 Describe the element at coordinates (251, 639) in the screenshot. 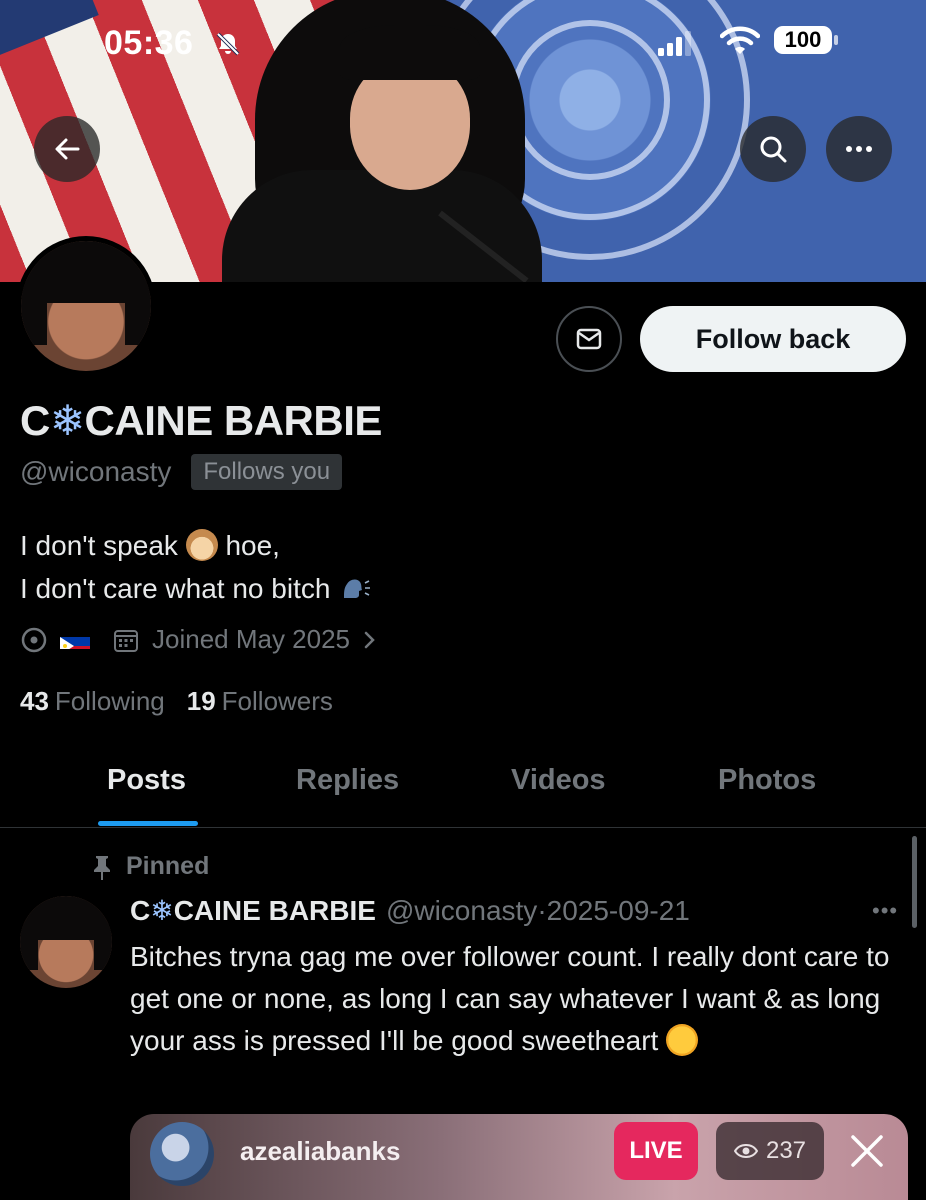

I see `joined-date: Joined May 2025` at that location.